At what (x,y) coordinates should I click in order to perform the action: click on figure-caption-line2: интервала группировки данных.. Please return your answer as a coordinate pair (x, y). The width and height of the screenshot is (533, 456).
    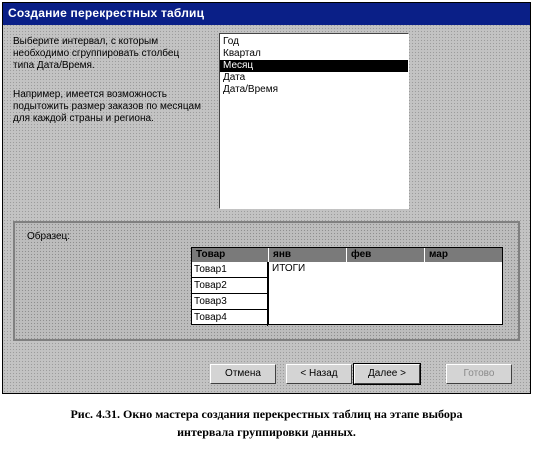
    Looking at the image, I should click on (266, 432).